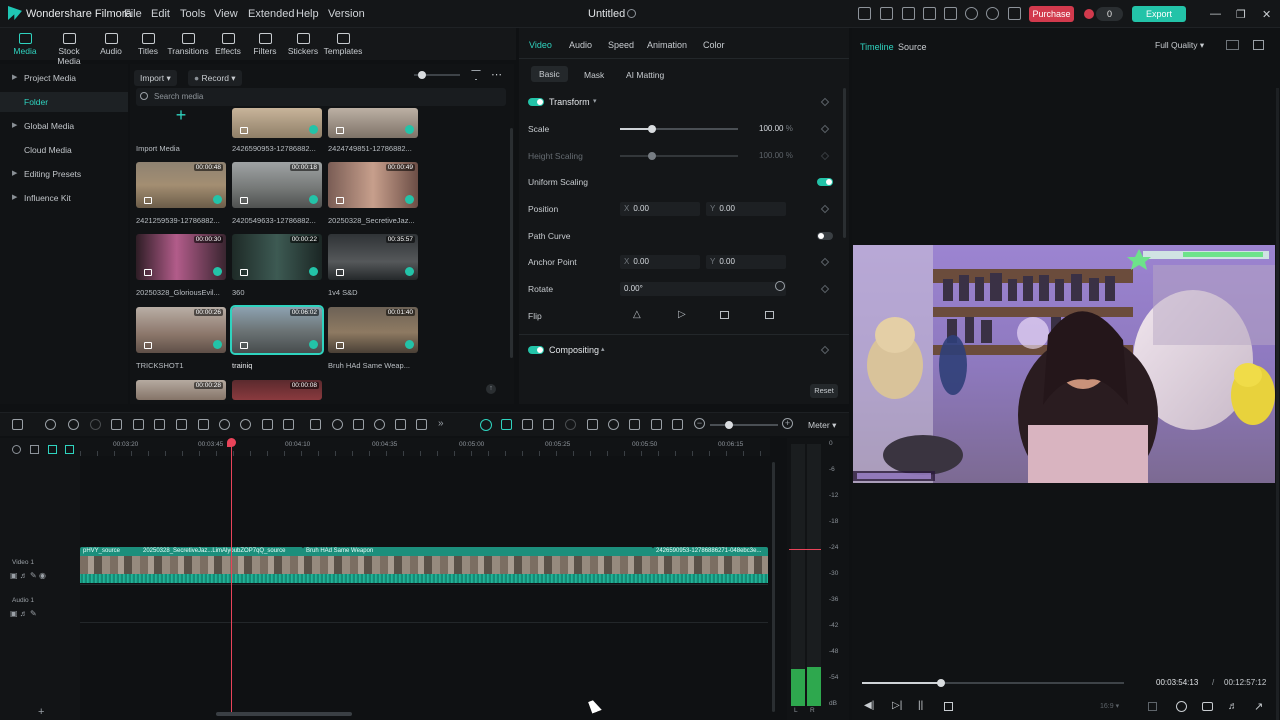 The image size is (1280, 720). What do you see at coordinates (1179, 45) in the screenshot?
I see `quality-dropdown: Full Quality ▾` at bounding box center [1179, 45].